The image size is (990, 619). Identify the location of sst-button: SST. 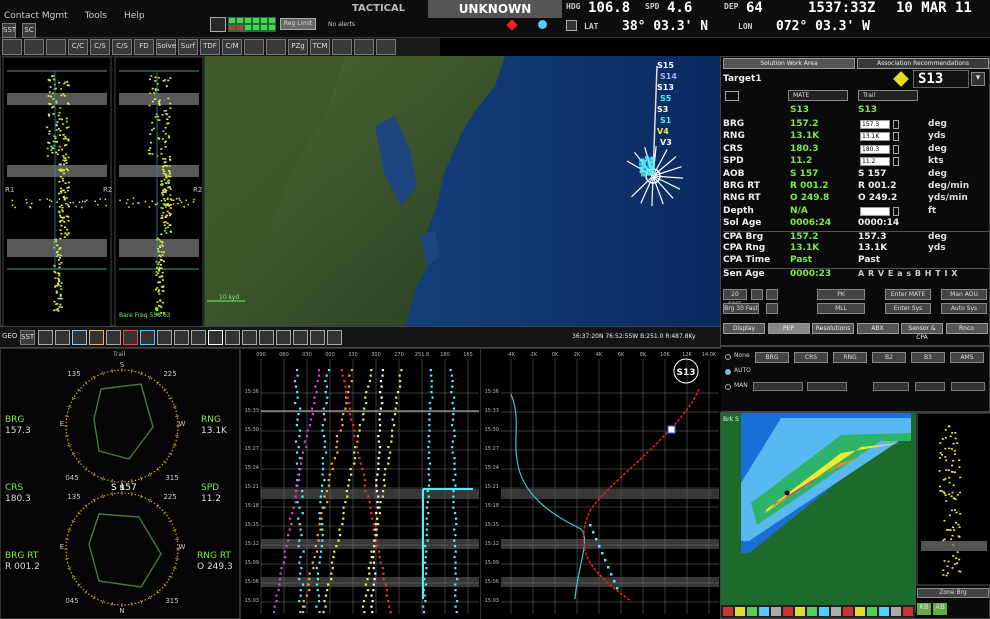
(9, 30).